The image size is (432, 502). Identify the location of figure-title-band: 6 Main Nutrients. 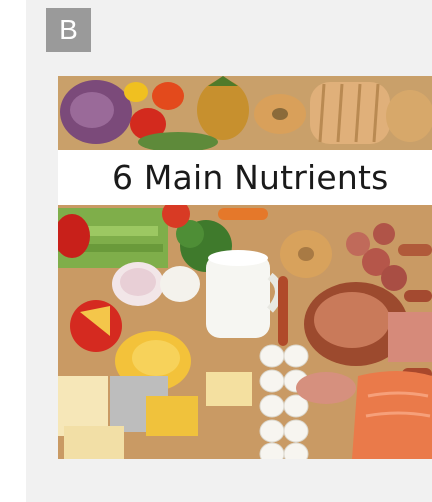
(245, 177).